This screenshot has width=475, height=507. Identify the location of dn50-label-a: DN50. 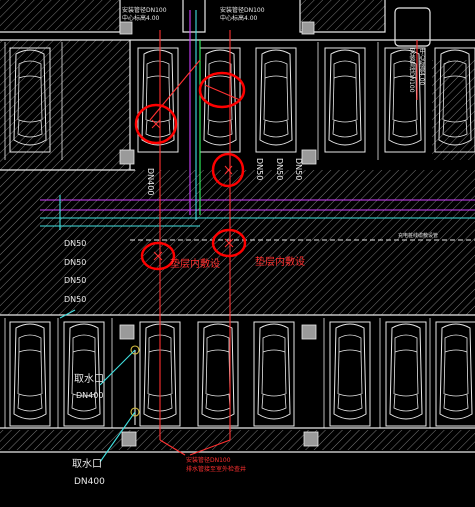
(259, 169).